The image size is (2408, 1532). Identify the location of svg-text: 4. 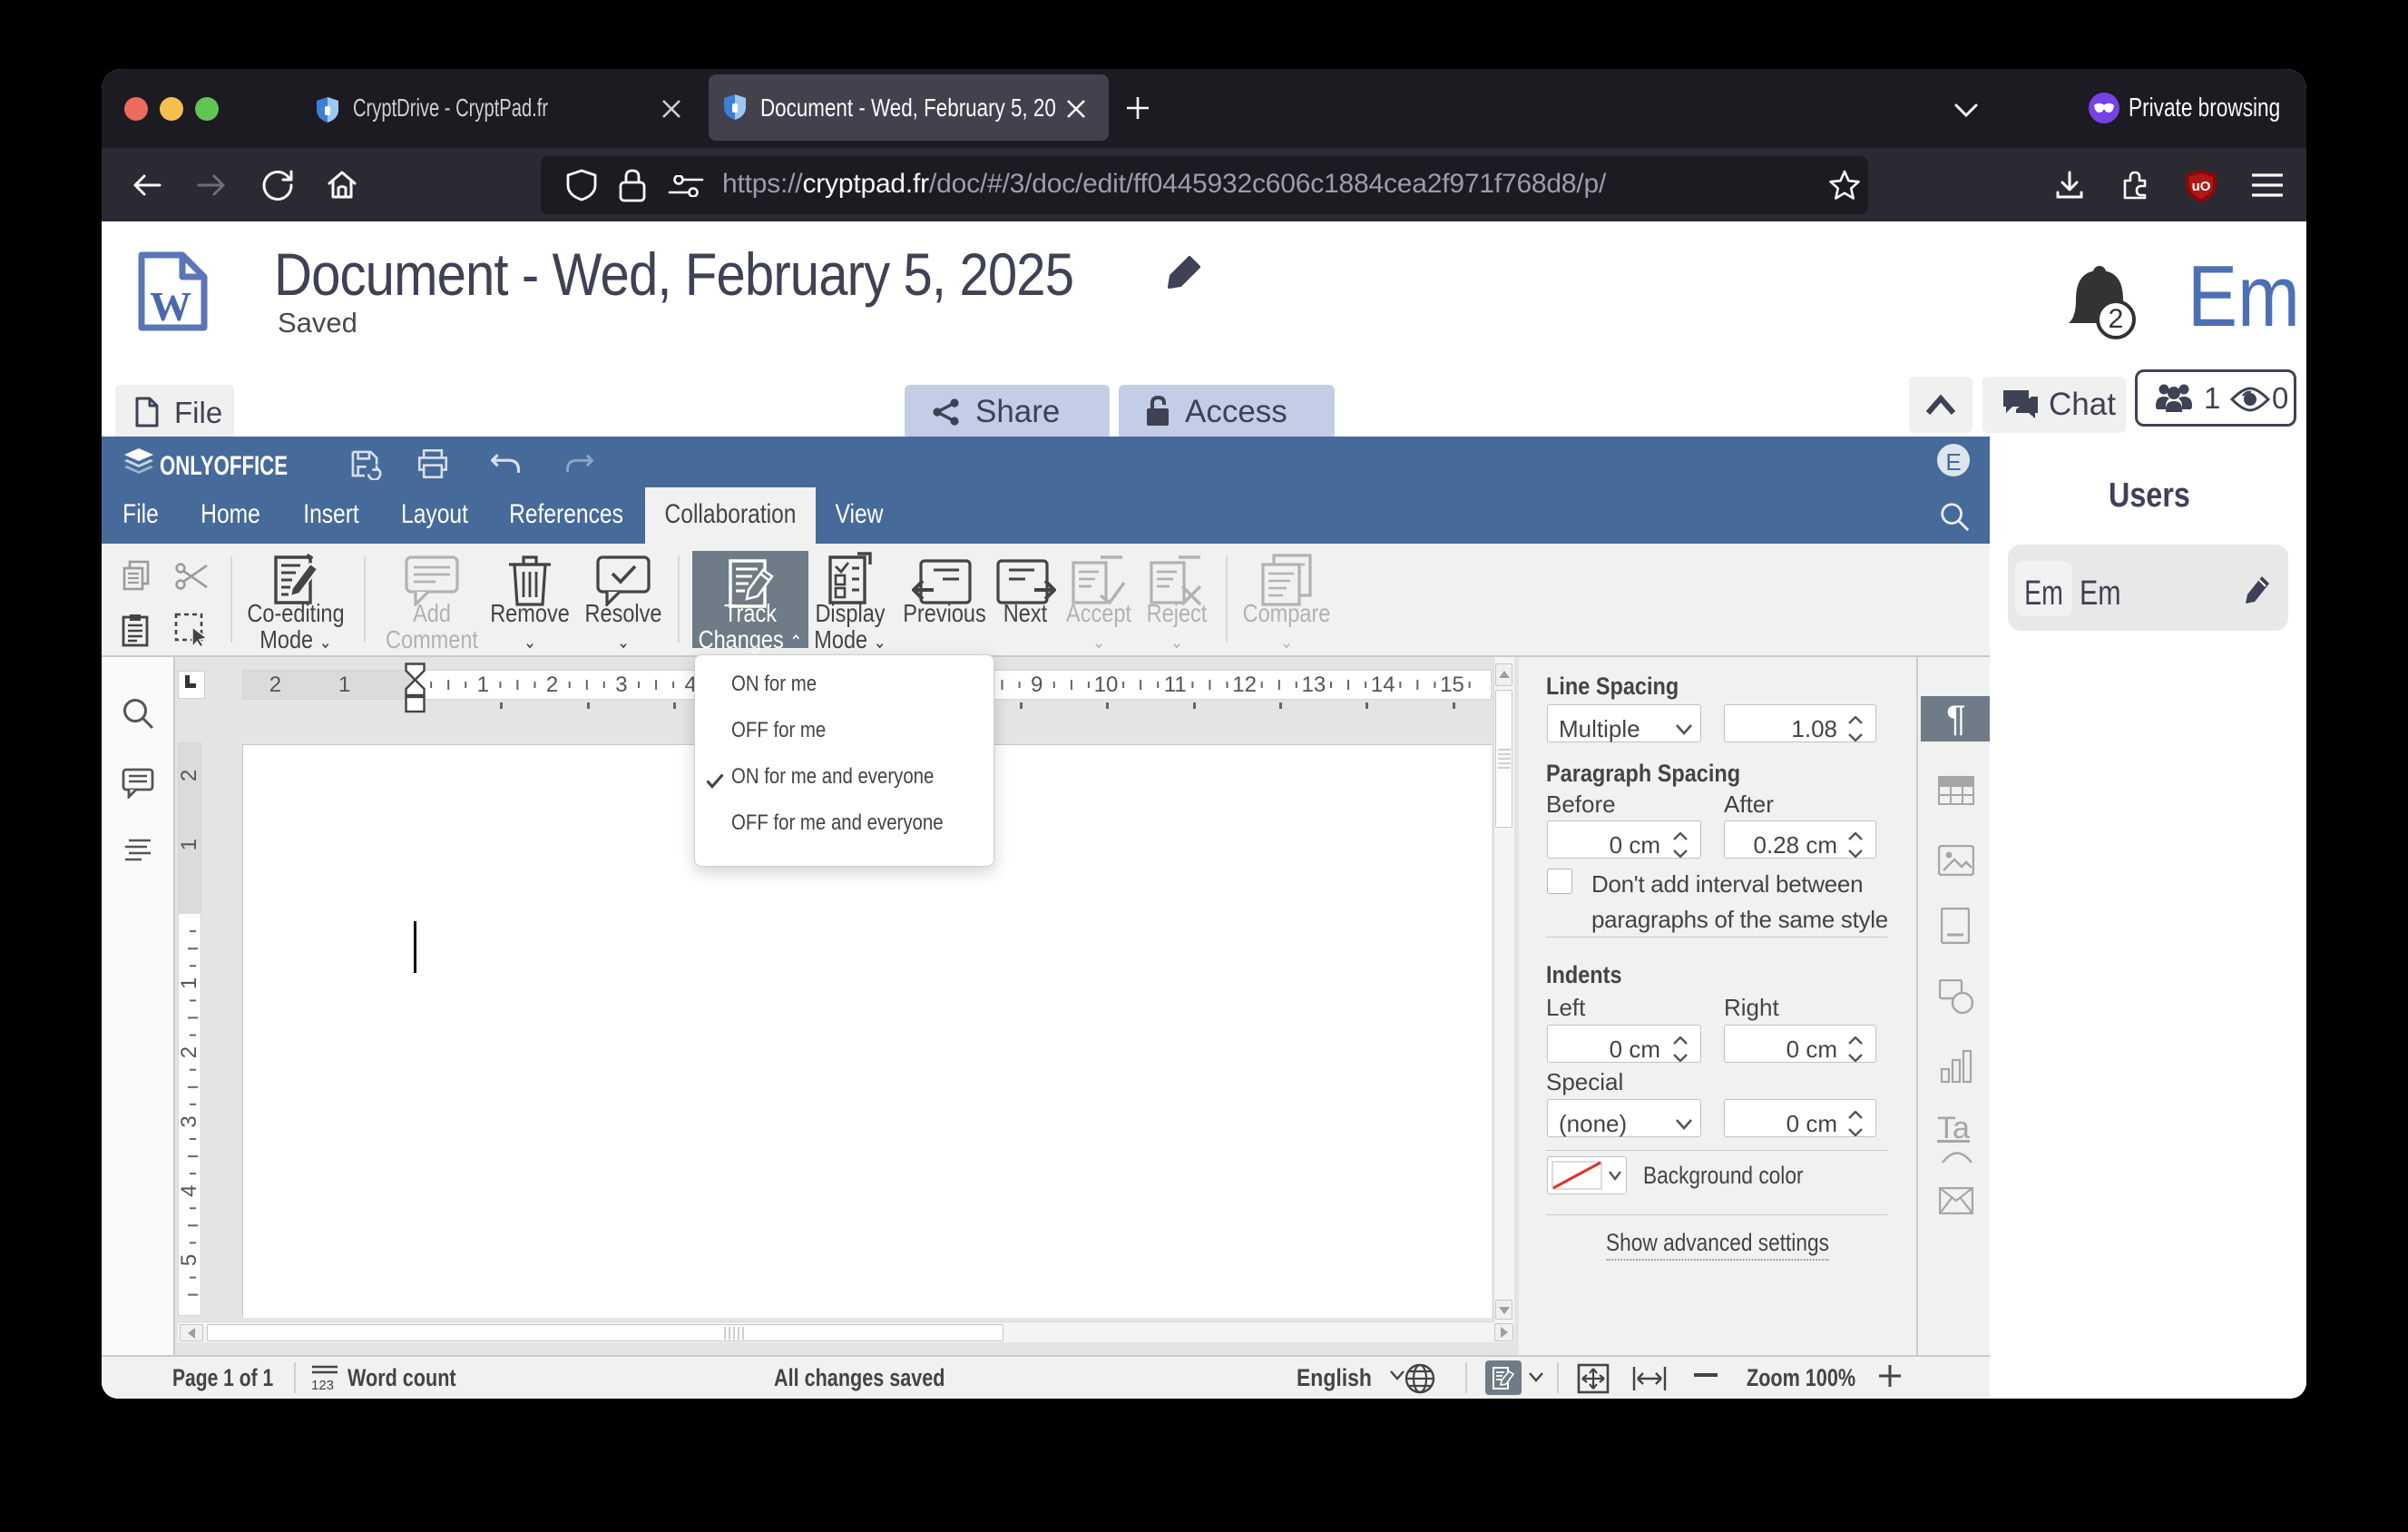
(189, 1191).